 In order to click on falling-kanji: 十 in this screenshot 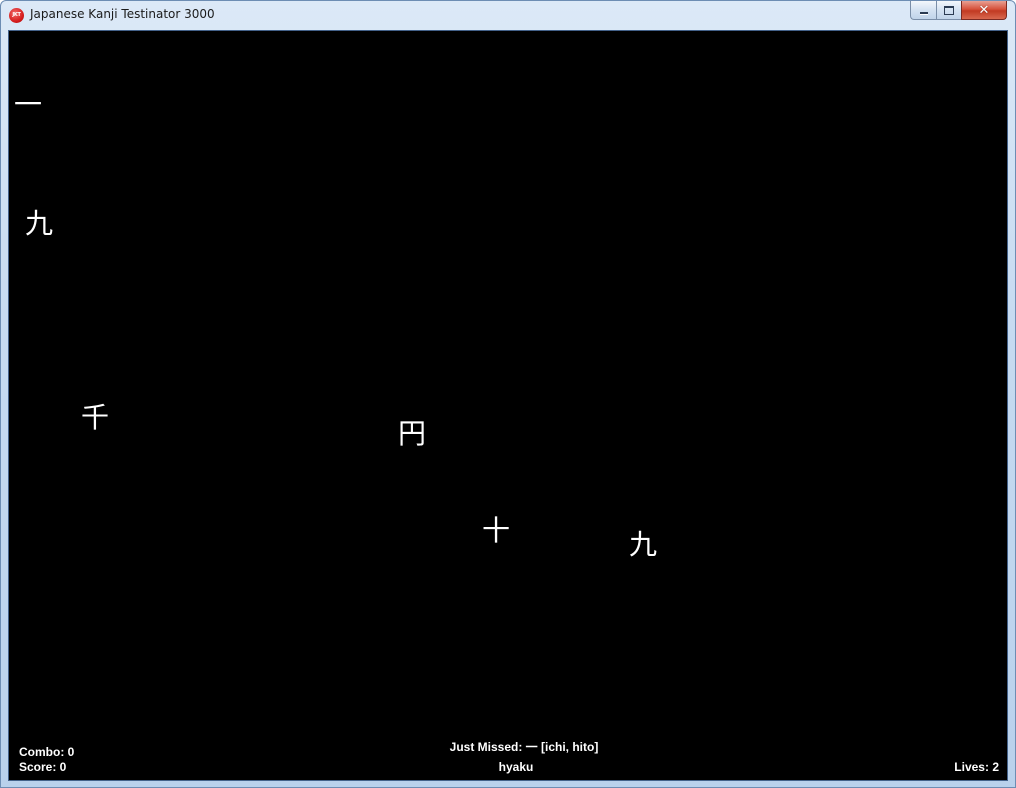, I will do `click(496, 530)`.